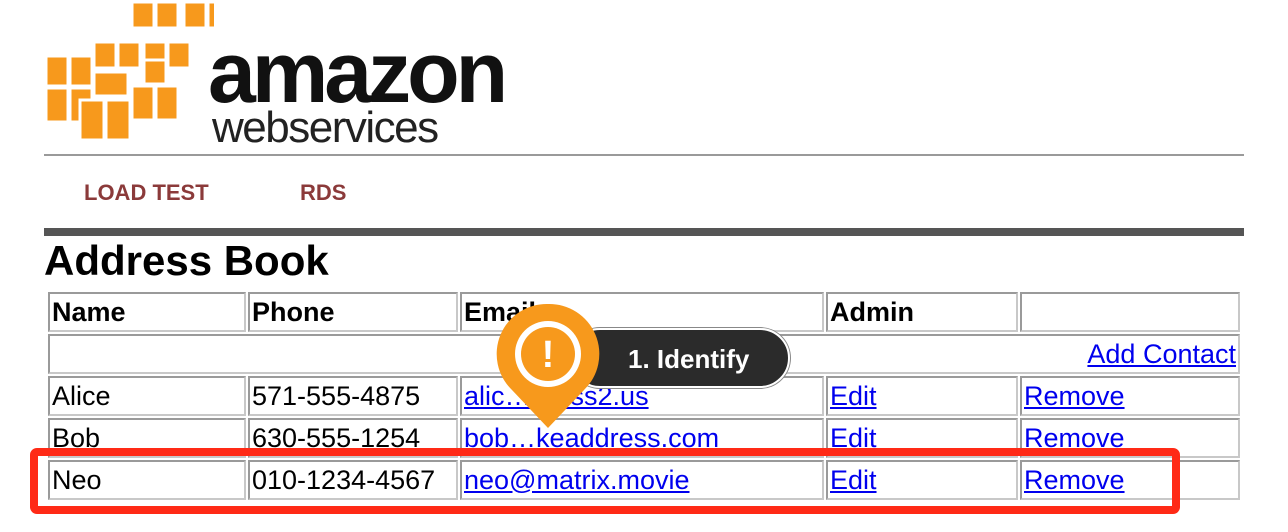 This screenshot has height=532, width=1288. I want to click on page-title: Address Book, so click(186, 260).